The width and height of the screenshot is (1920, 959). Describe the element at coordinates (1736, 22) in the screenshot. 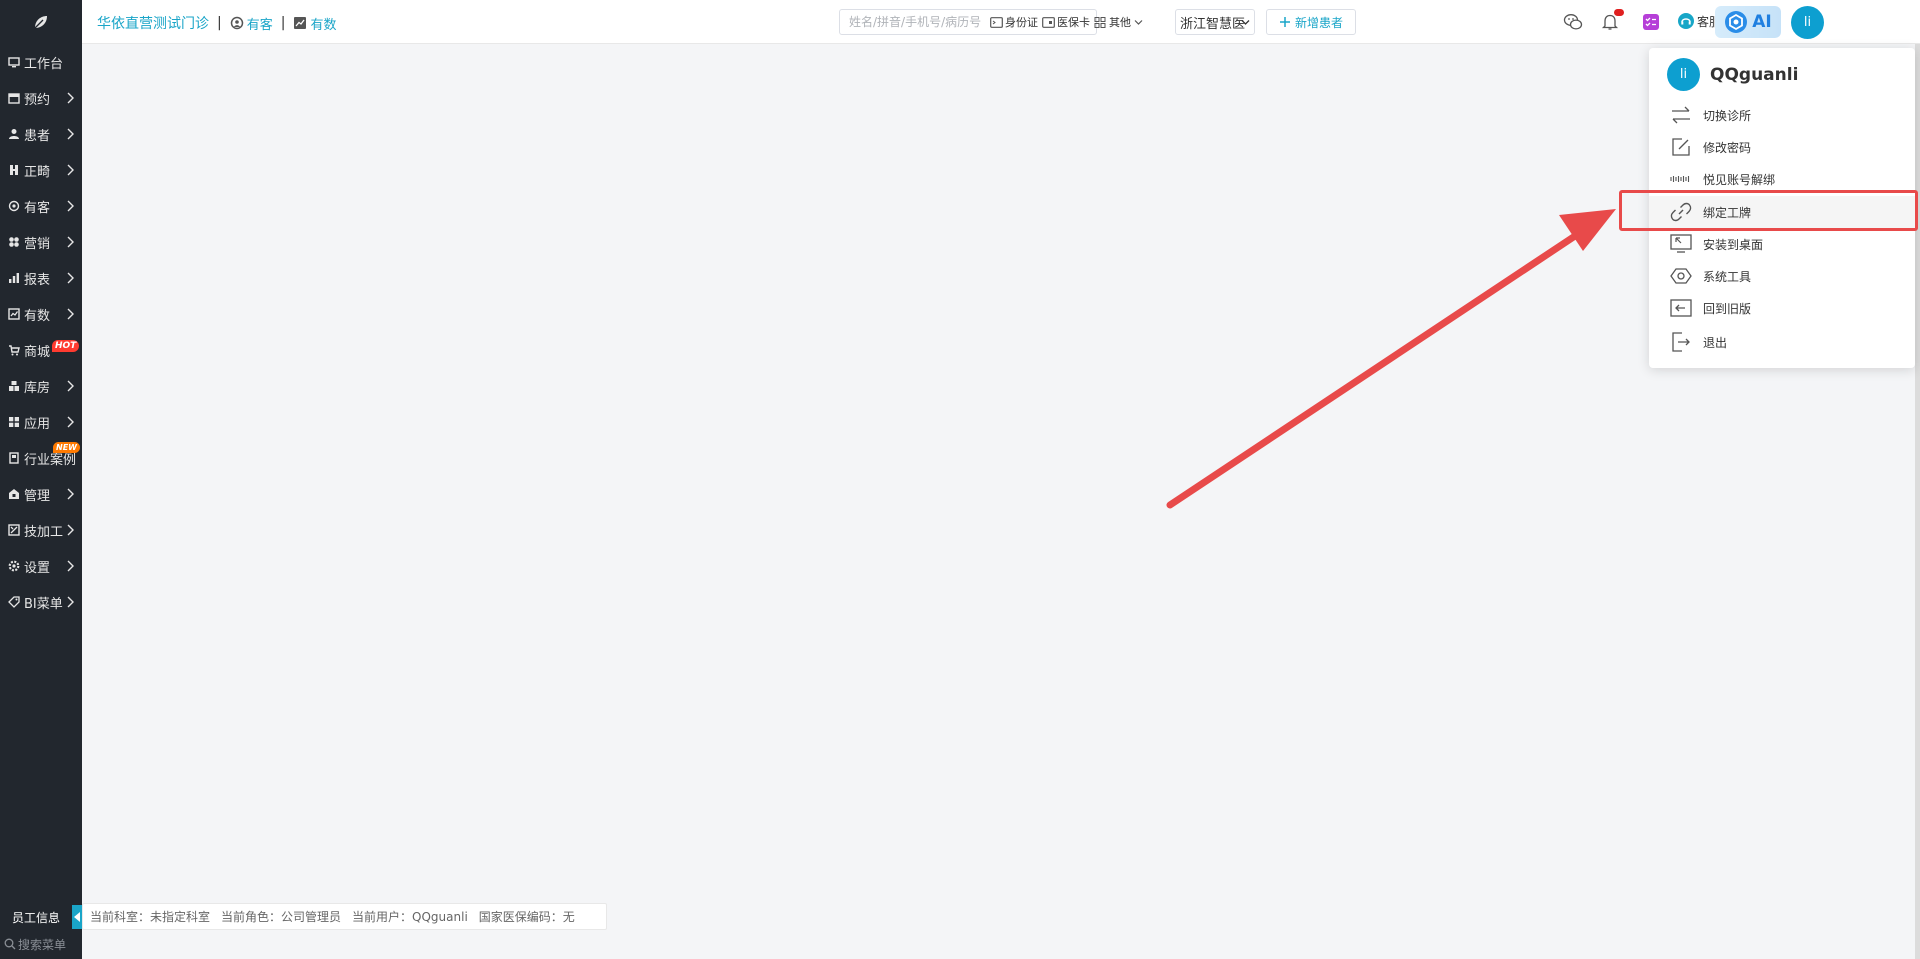

I see `ai-logo-icon` at that location.